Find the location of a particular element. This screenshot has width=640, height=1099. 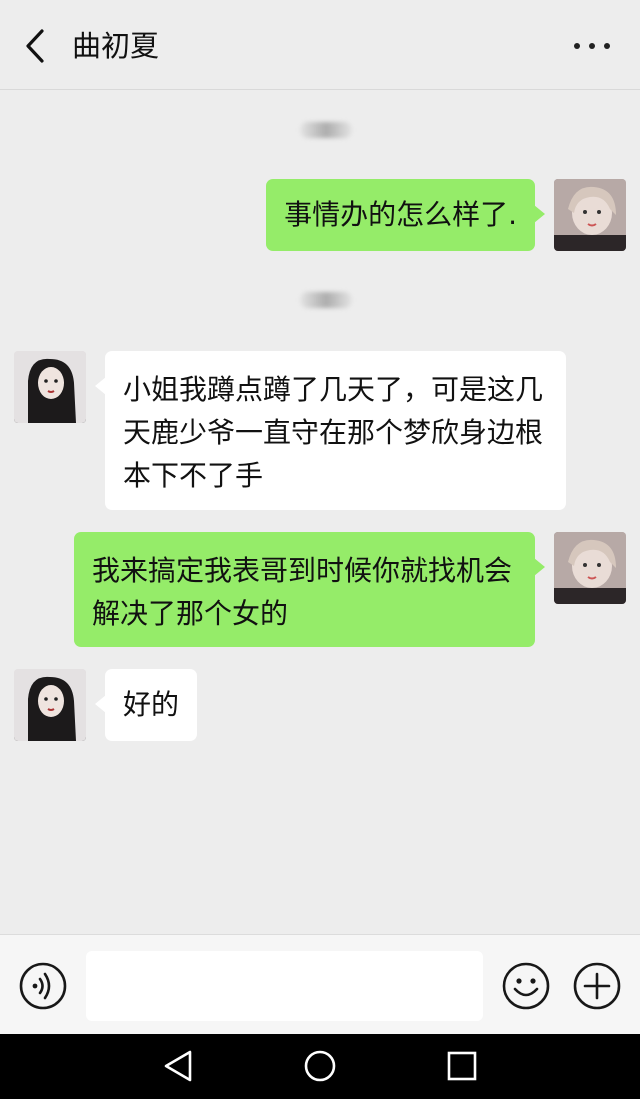

message-bubble-sent: 我来搞定我表哥到时候你就找机会解决了那个女的 is located at coordinates (309, 589).